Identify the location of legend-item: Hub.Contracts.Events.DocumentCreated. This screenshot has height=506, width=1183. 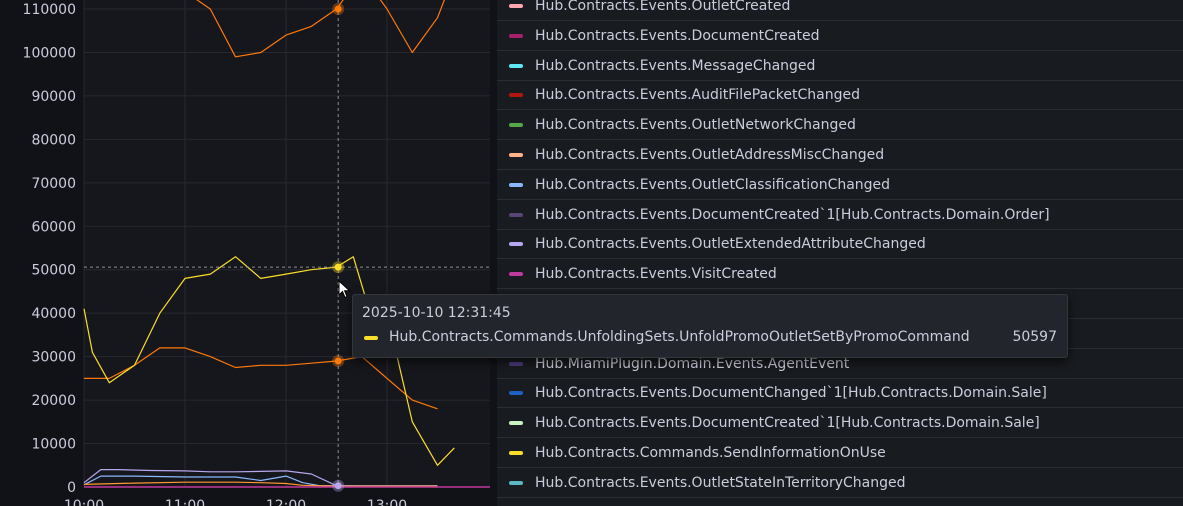
(840, 36).